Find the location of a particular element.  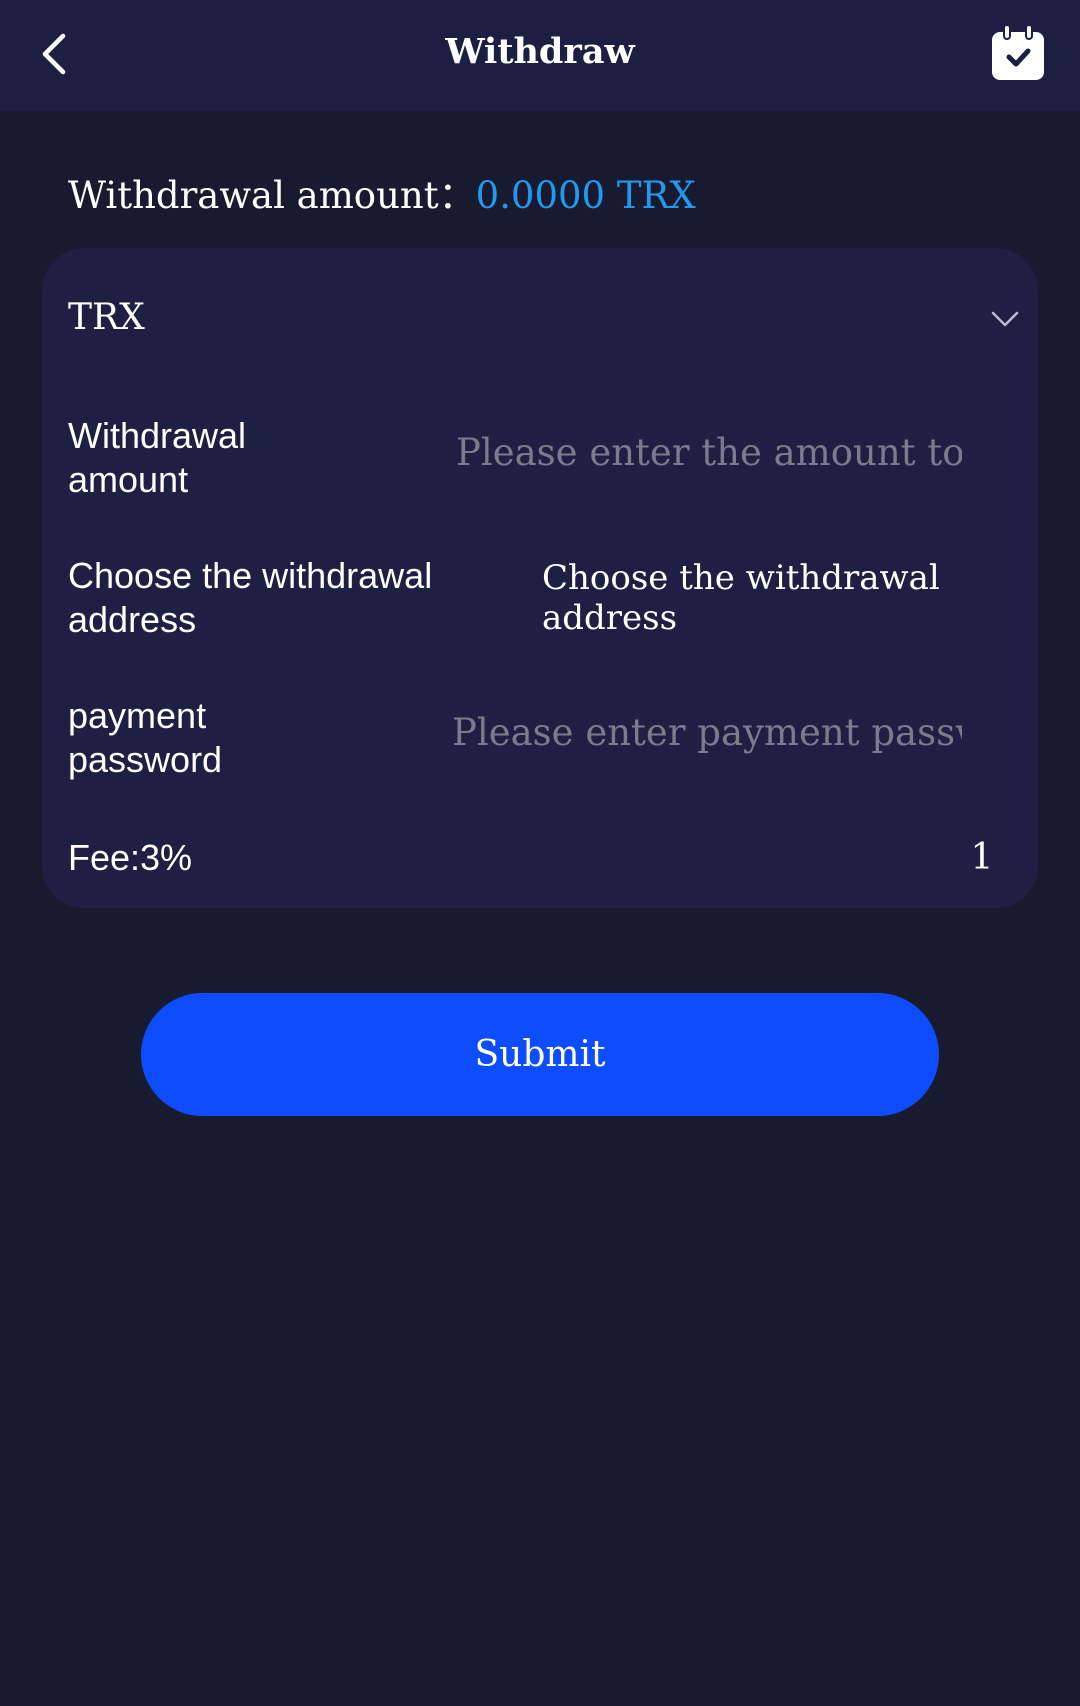

address-label: Choose the withdrawal address is located at coordinates (250, 597).